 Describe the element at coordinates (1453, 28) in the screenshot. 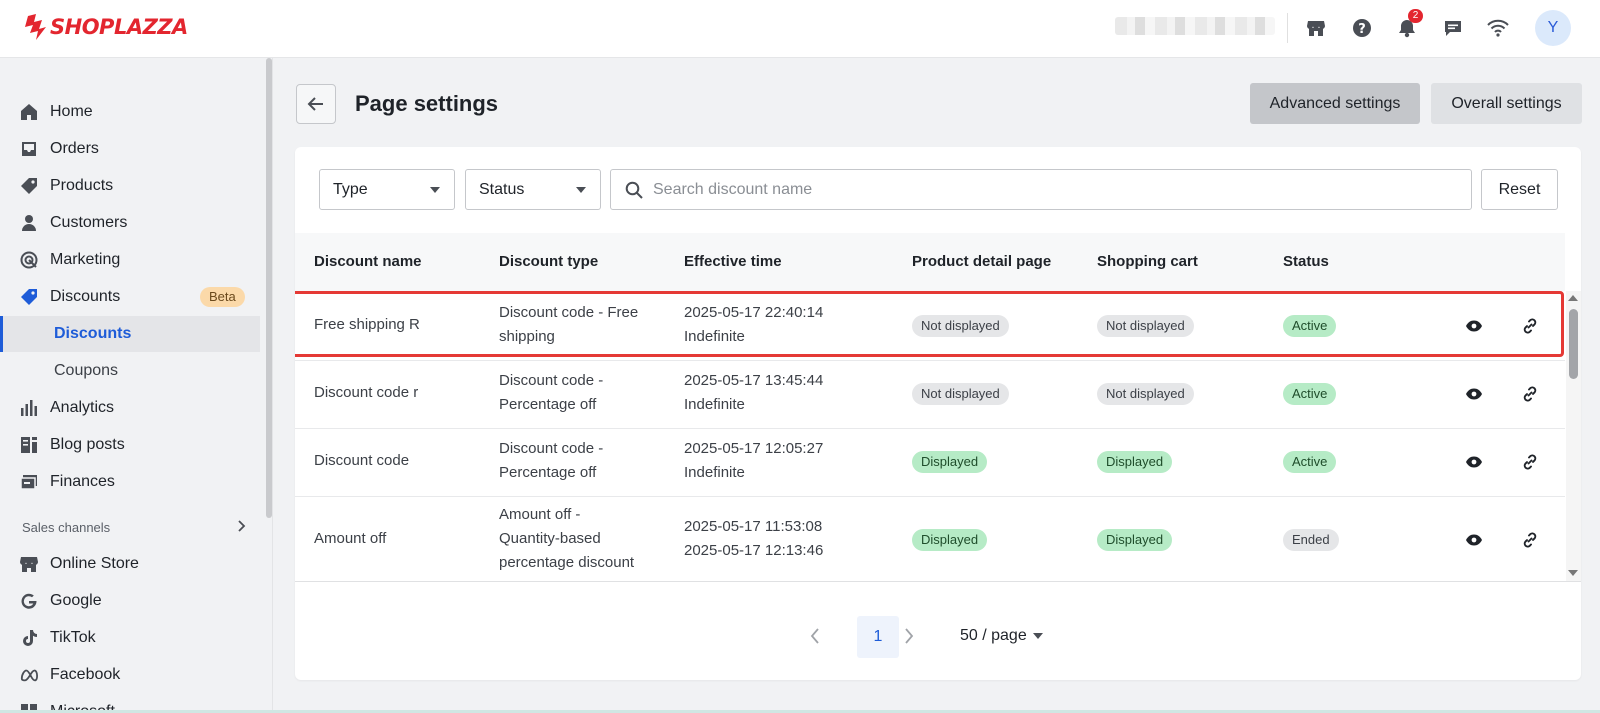

I see `chat-icon` at that location.